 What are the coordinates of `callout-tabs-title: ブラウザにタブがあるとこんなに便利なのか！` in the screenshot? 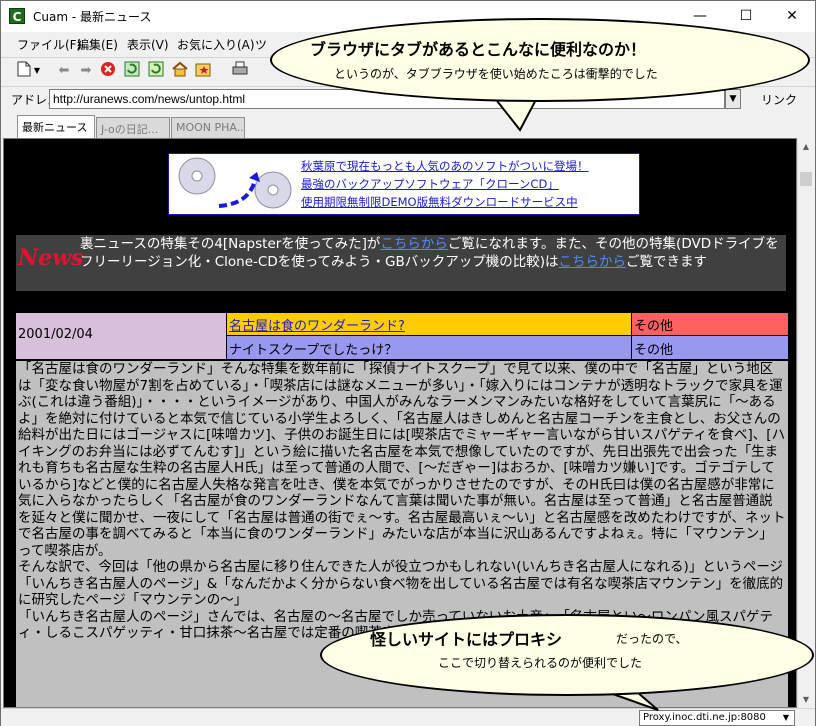 It's located at (478, 49).